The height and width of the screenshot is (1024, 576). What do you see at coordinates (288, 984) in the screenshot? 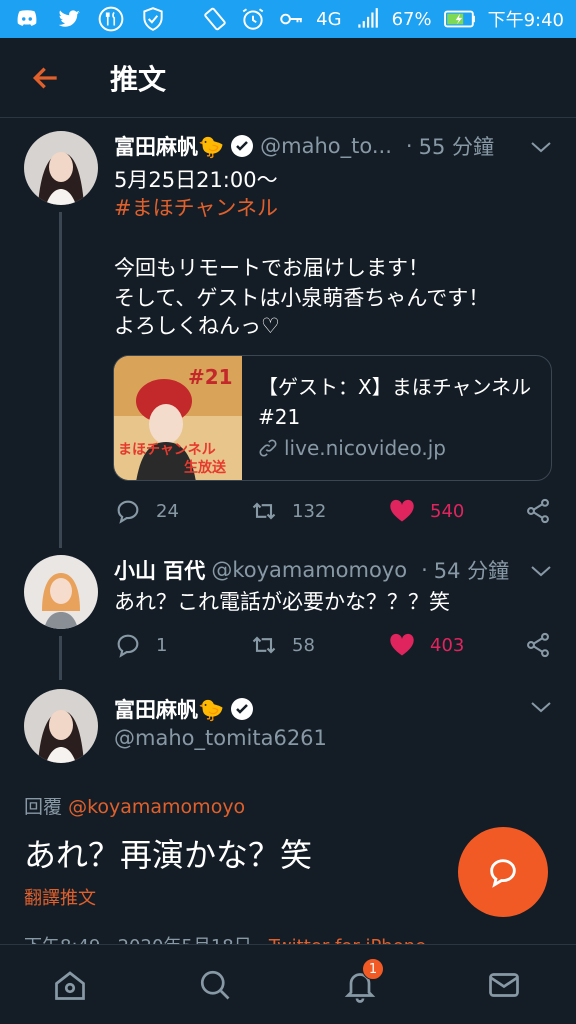
I see `bottom-nav` at bounding box center [288, 984].